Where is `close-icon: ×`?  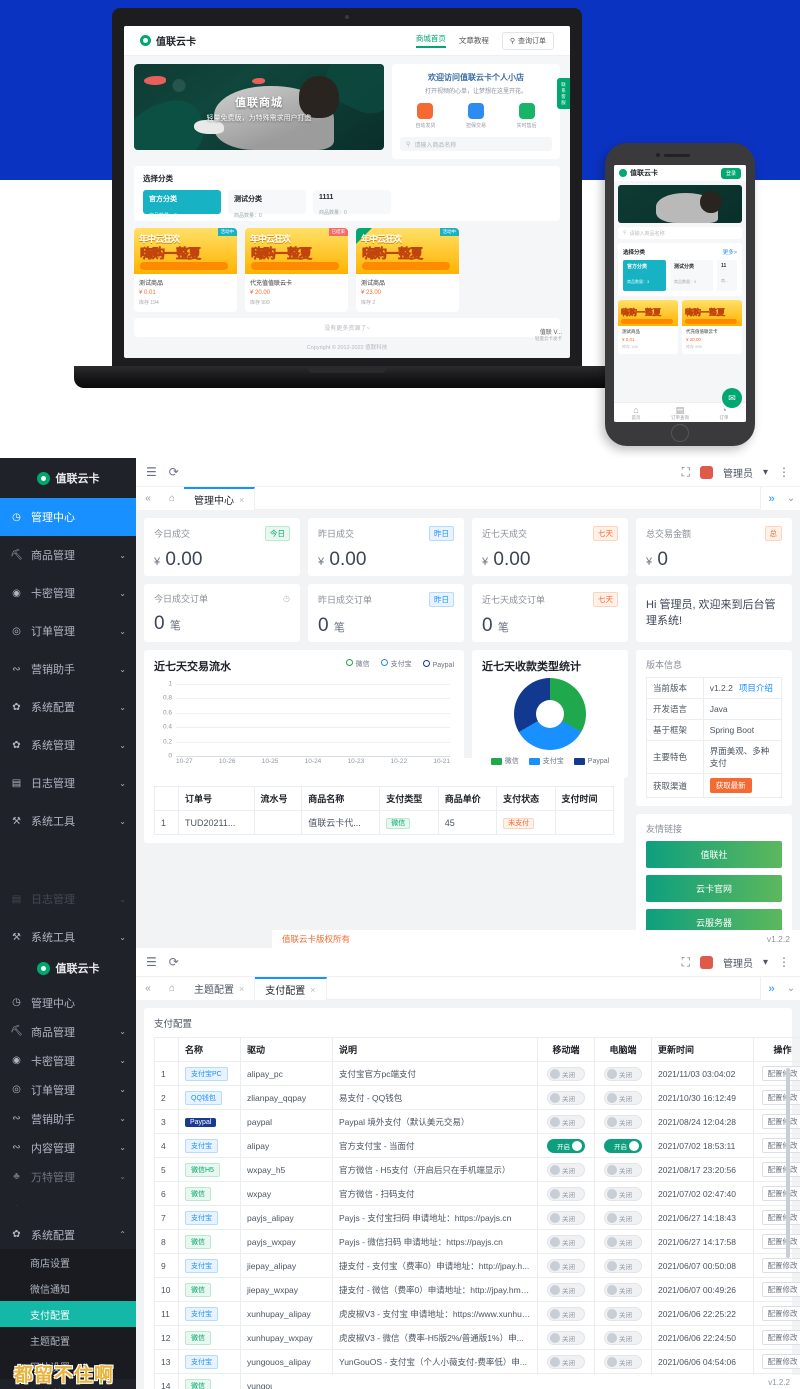
close-icon: × is located at coordinates (241, 989).